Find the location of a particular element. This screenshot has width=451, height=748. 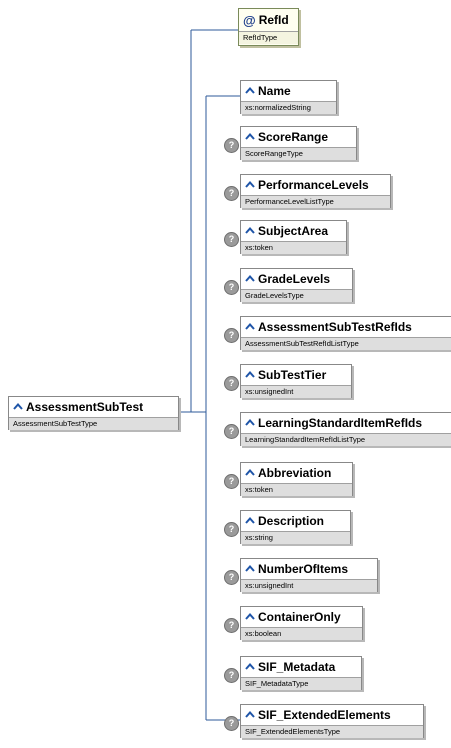

attribute-header: @ RefId is located at coordinates (268, 20).